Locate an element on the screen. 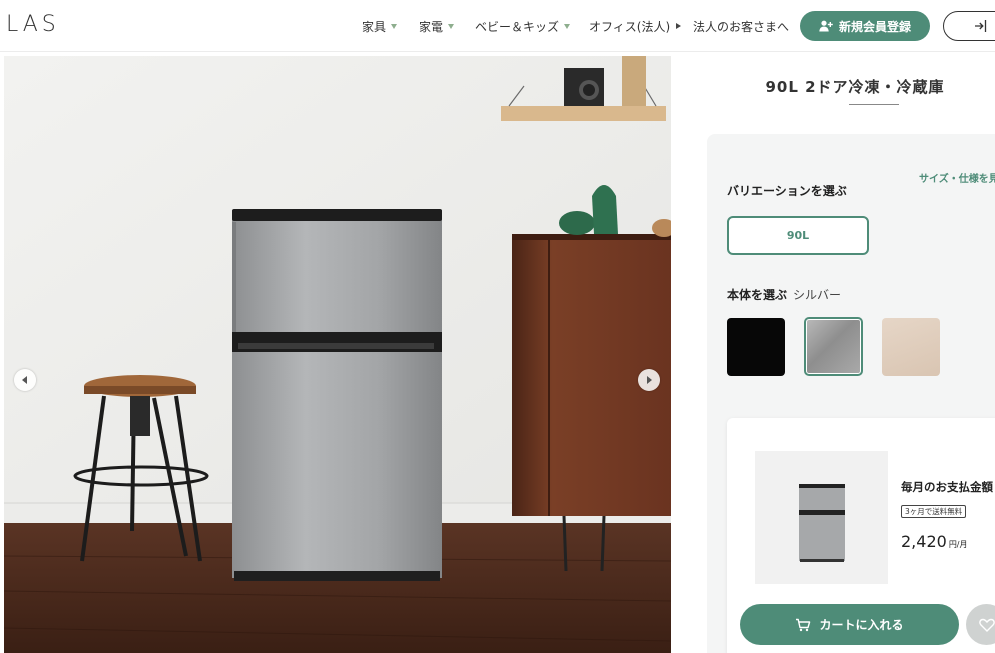 The image size is (995, 653). price-value: 2,420 is located at coordinates (924, 541).